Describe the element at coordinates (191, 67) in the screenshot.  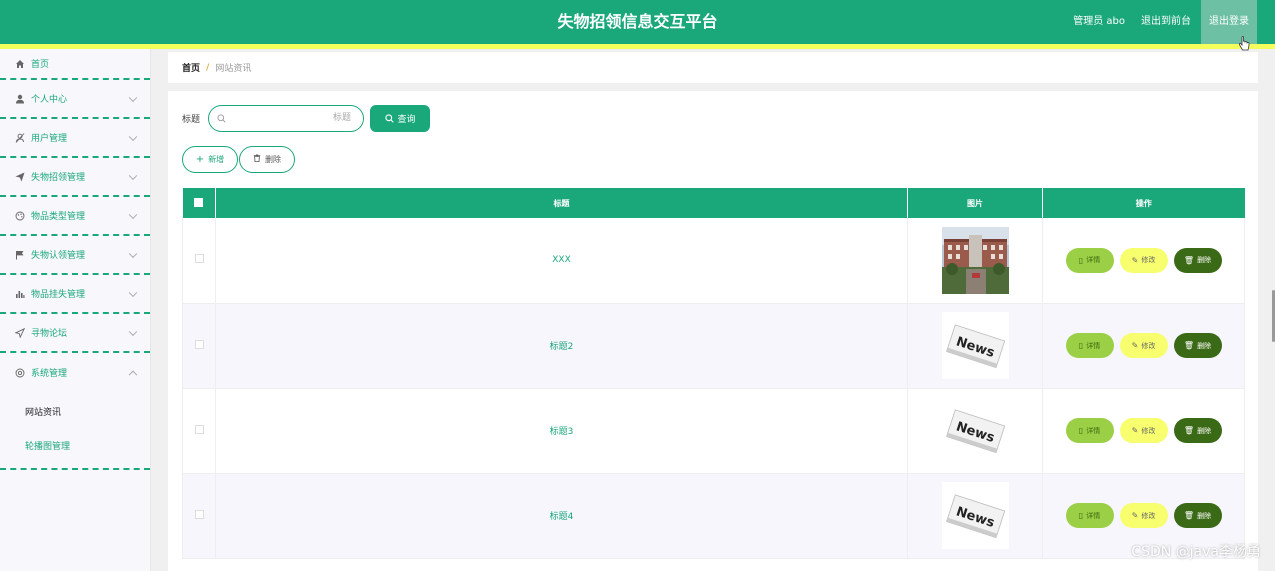
I see `breadcrumb-home: 首页` at that location.